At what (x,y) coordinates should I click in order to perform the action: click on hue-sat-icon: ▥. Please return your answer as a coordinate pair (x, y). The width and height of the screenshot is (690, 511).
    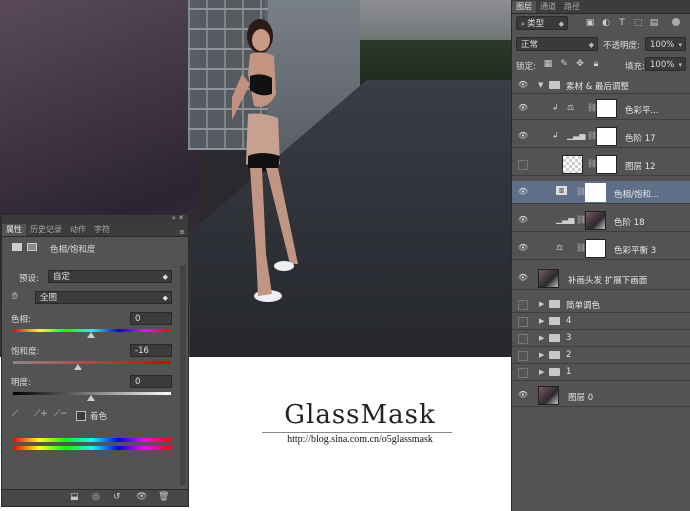
    Looking at the image, I should click on (561, 190).